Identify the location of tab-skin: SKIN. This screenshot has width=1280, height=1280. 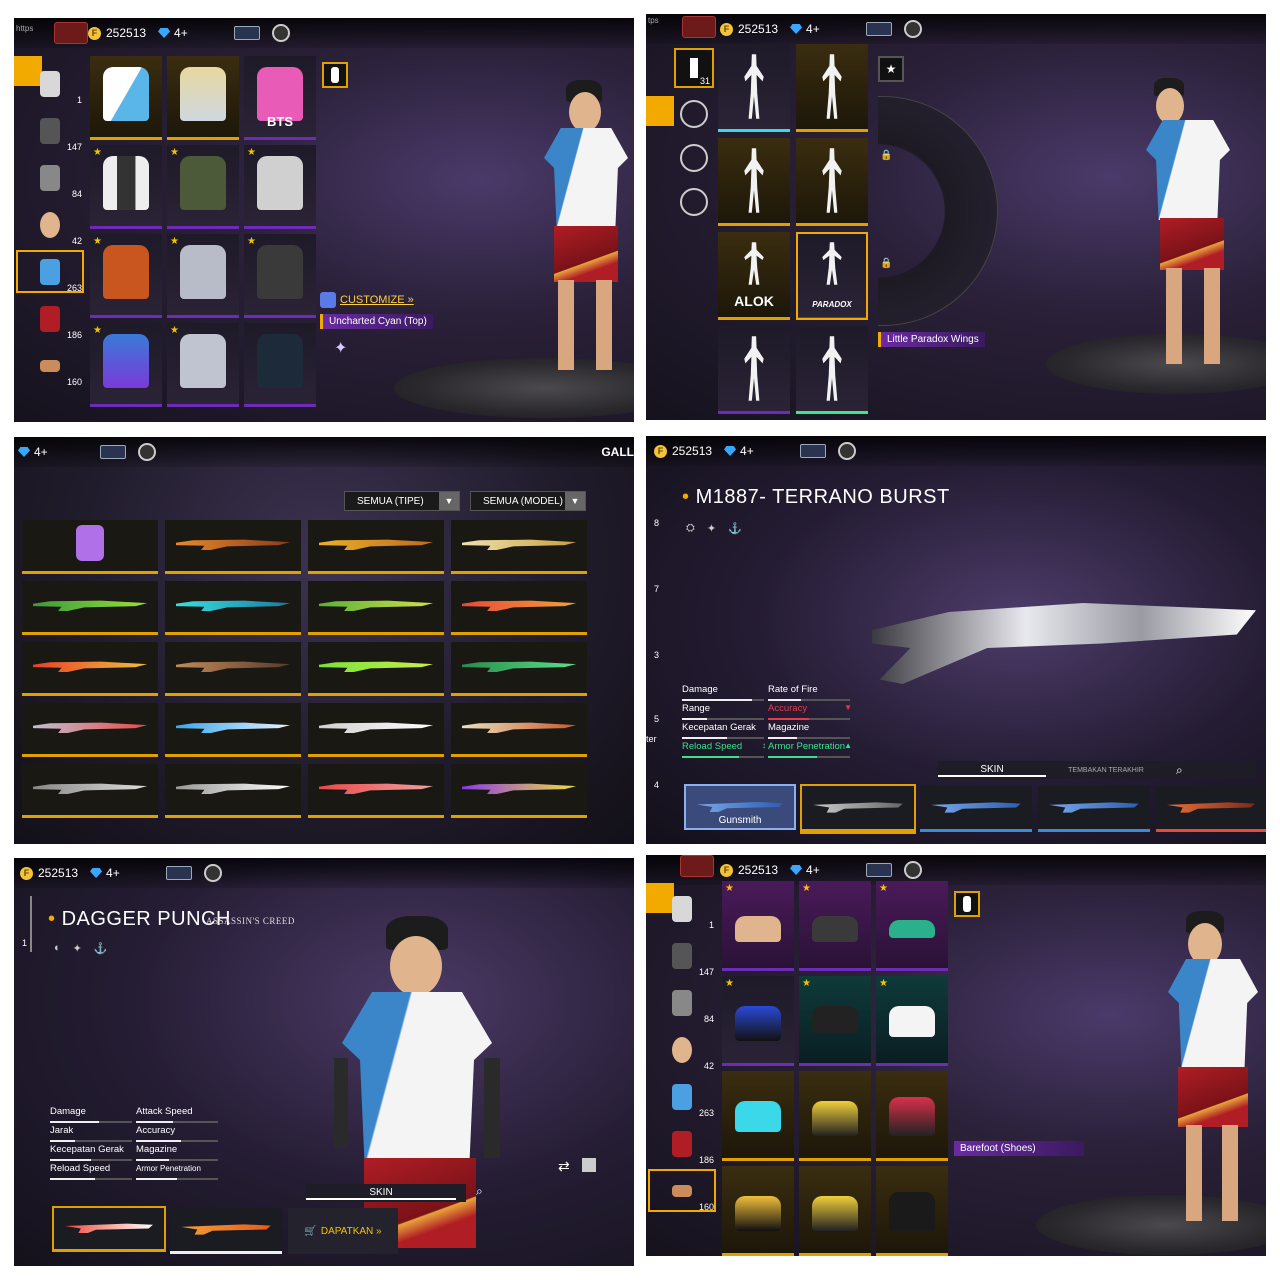
(992, 770).